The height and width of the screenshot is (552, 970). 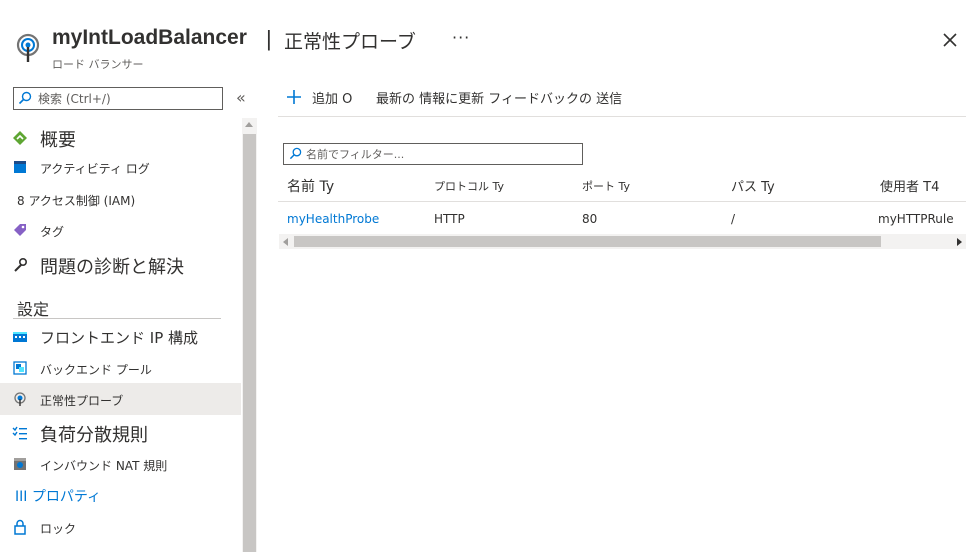 What do you see at coordinates (33, 309) in the screenshot?
I see `settings-section-header: 設定` at bounding box center [33, 309].